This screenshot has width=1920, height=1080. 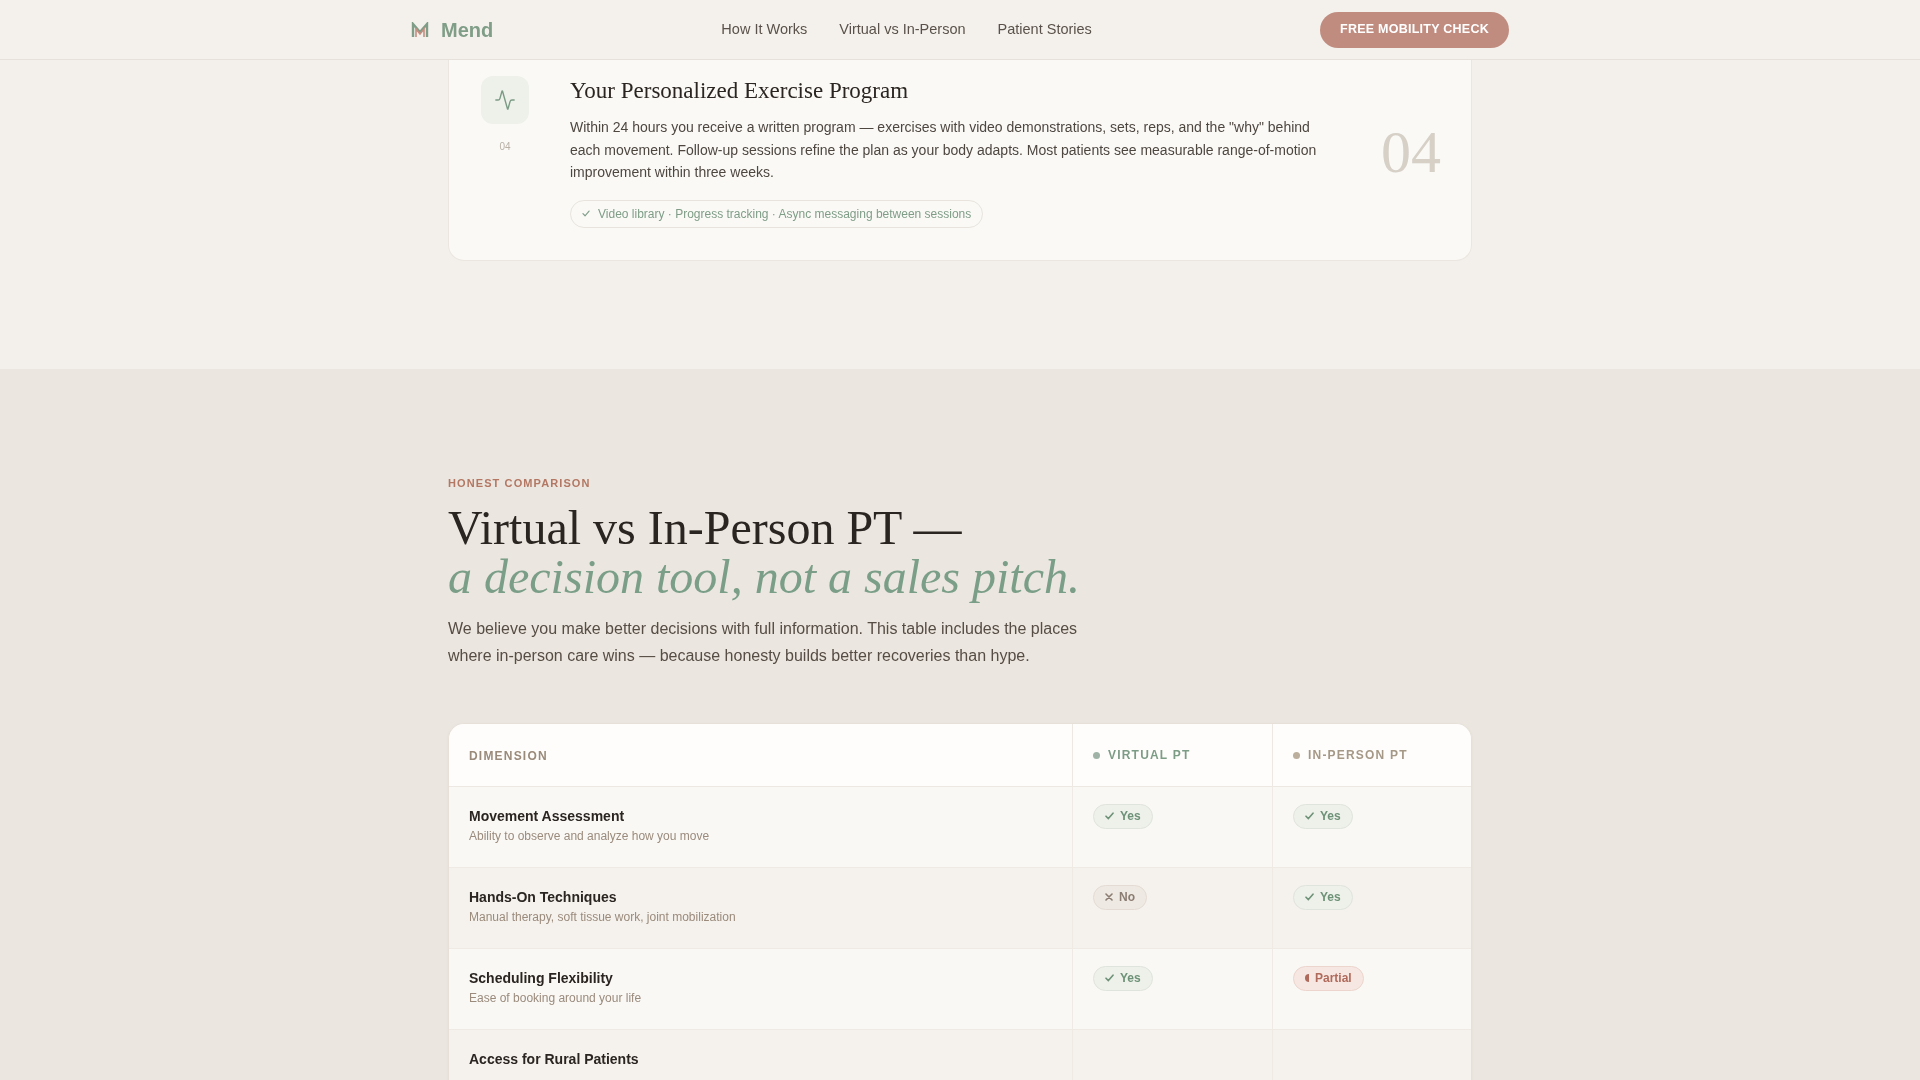 What do you see at coordinates (1120, 897) in the screenshot?
I see `status-badge: No` at bounding box center [1120, 897].